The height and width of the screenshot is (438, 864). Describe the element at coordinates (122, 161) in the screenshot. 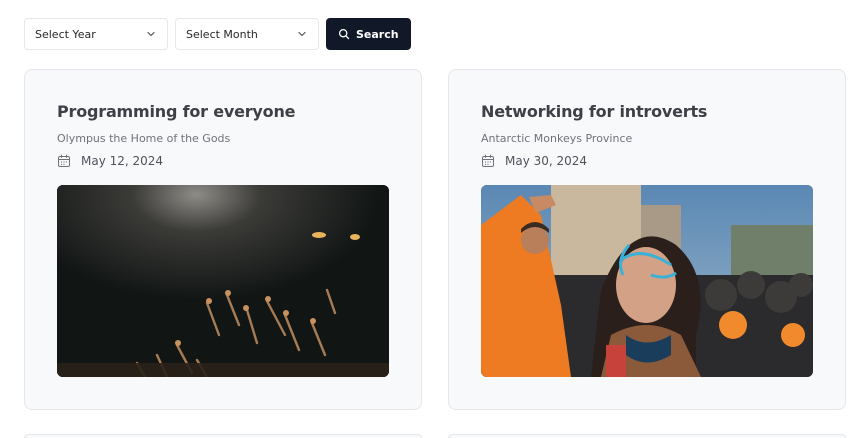

I see `event-date-text: May 12, 2024` at that location.